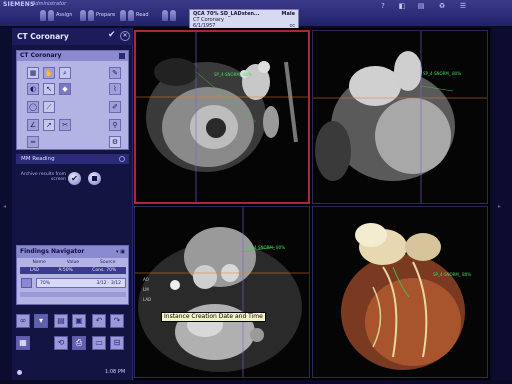 The height and width of the screenshot is (384, 512). Describe the element at coordinates (65, 73) in the screenshot. I see `magnifier-icon: ⌕` at that location.